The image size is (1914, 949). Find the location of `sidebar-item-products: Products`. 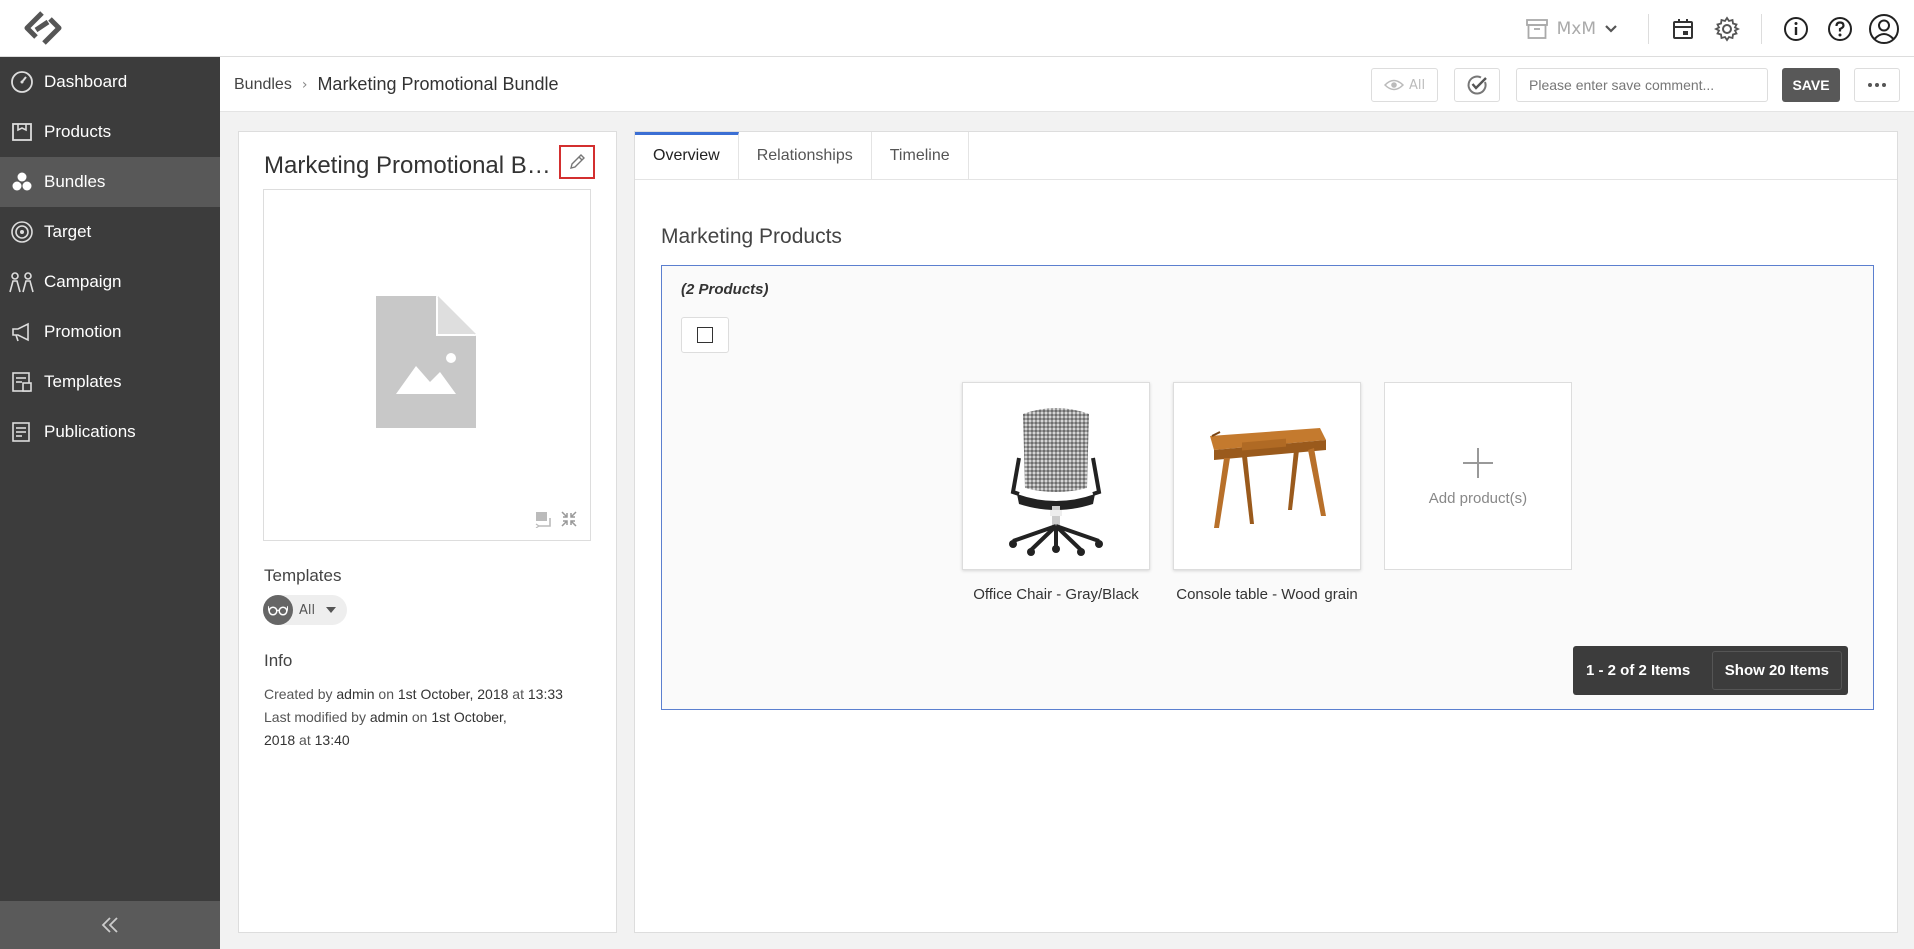

sidebar-item-products: Products is located at coordinates (110, 132).